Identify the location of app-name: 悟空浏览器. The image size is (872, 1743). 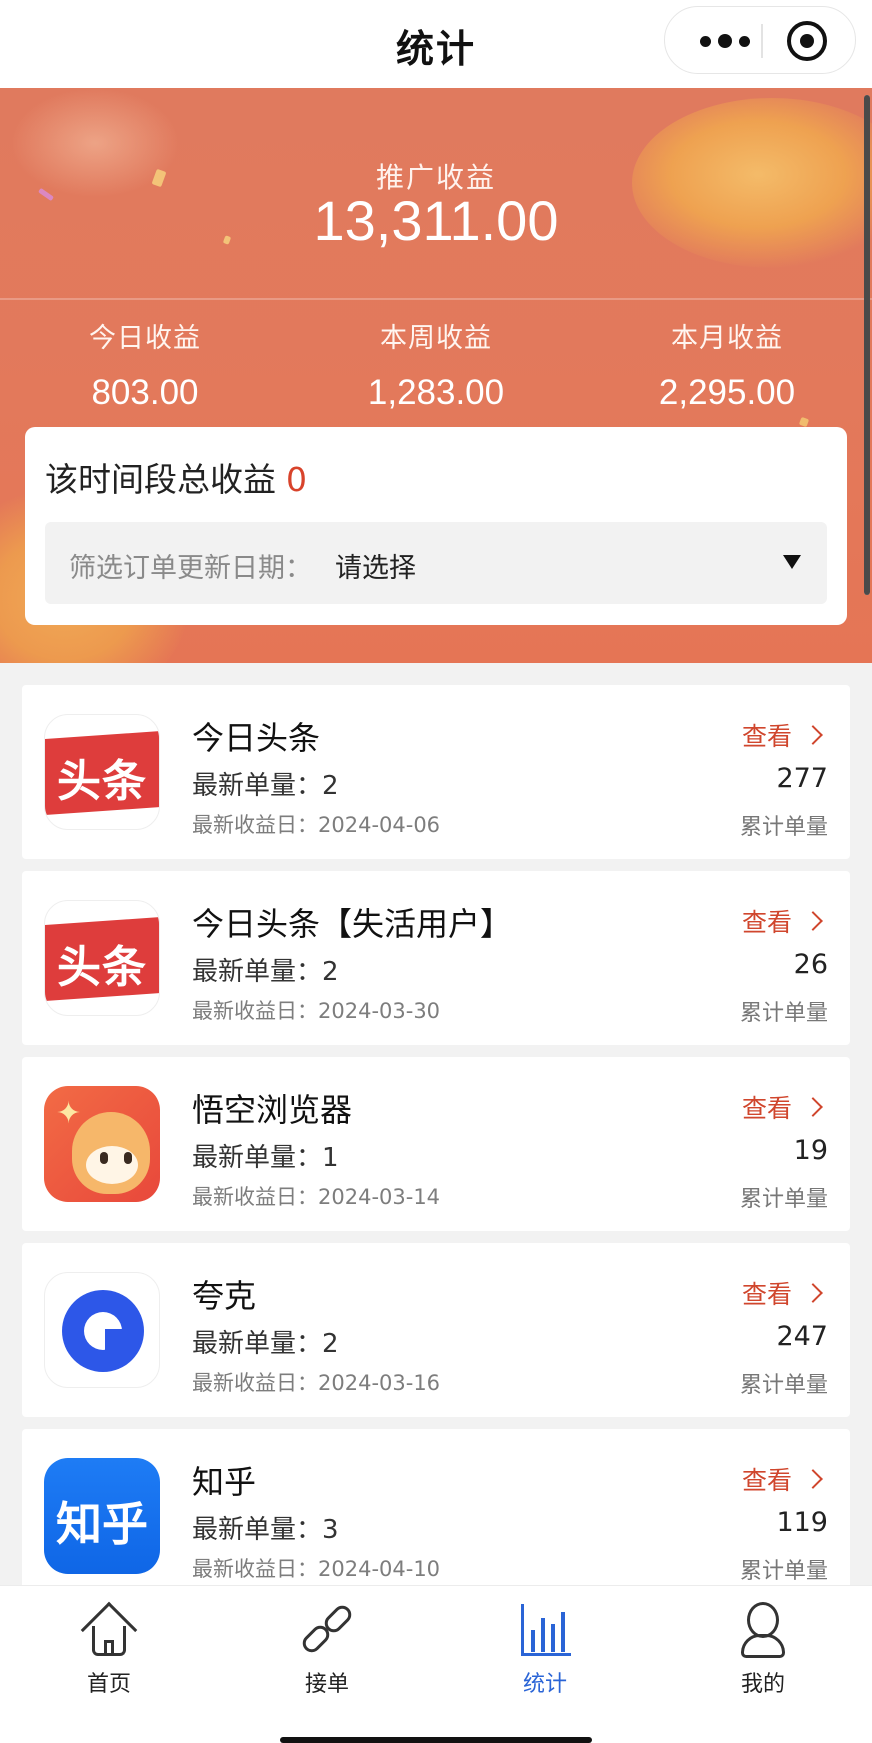
(272, 1110).